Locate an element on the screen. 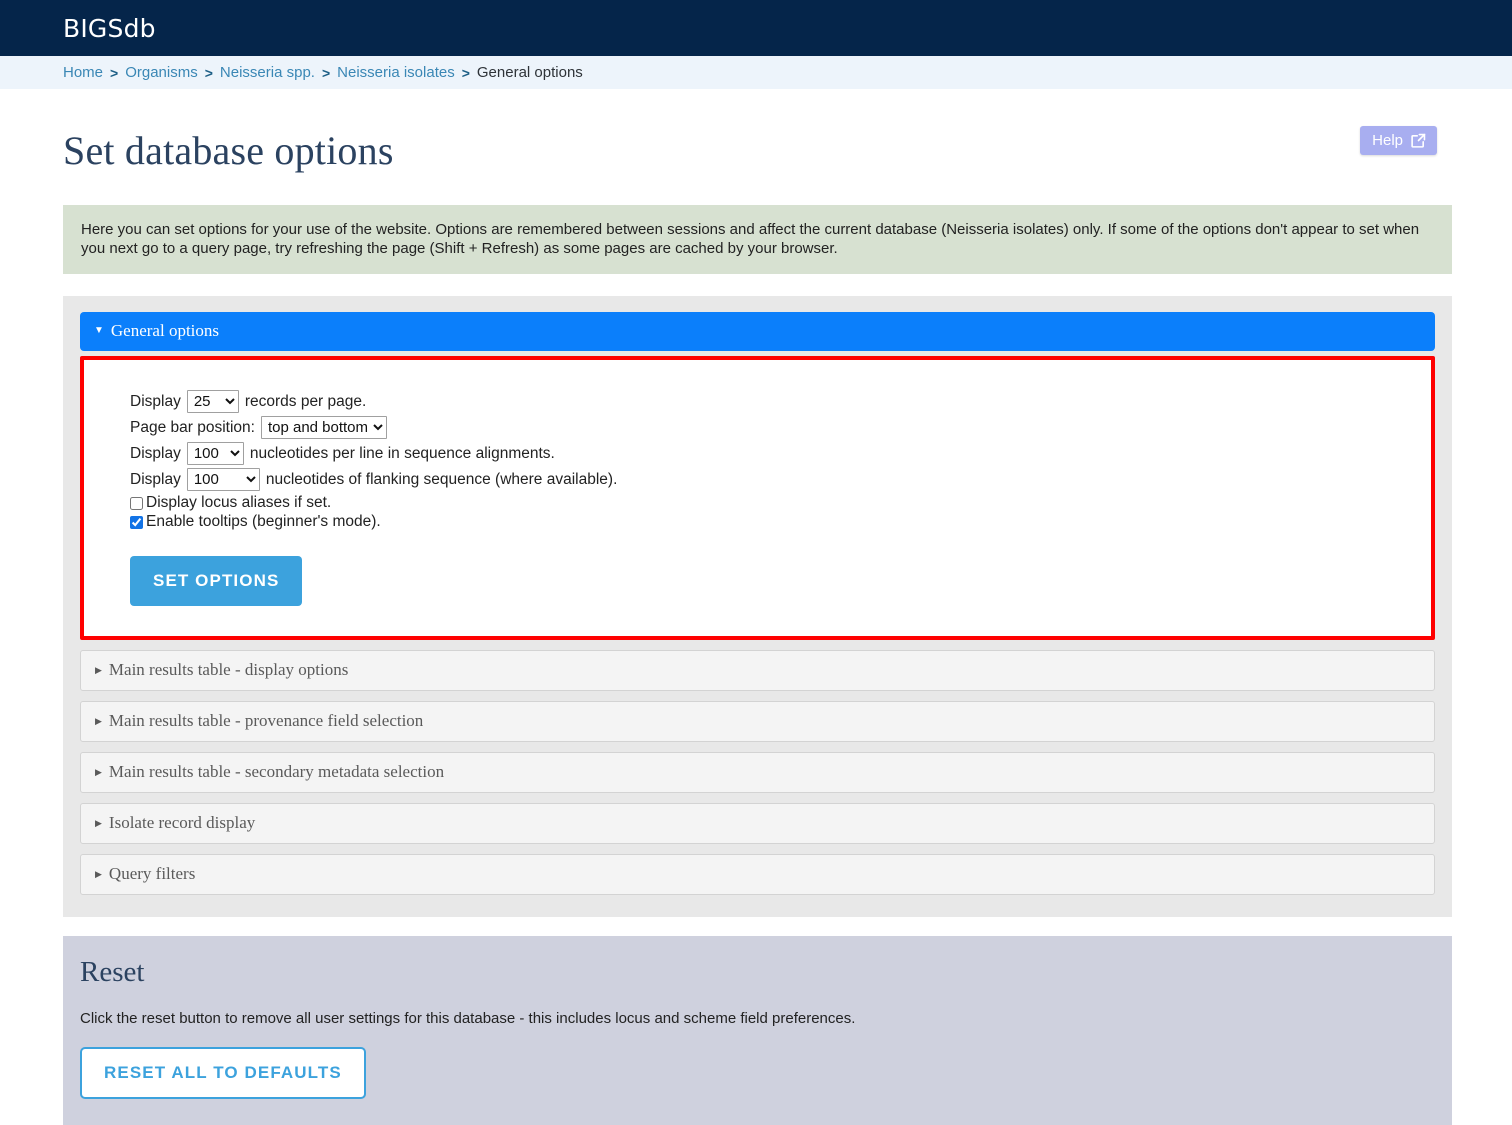 The width and height of the screenshot is (1512, 1125). accordion-header-label: Main results table - display options is located at coordinates (228, 670).